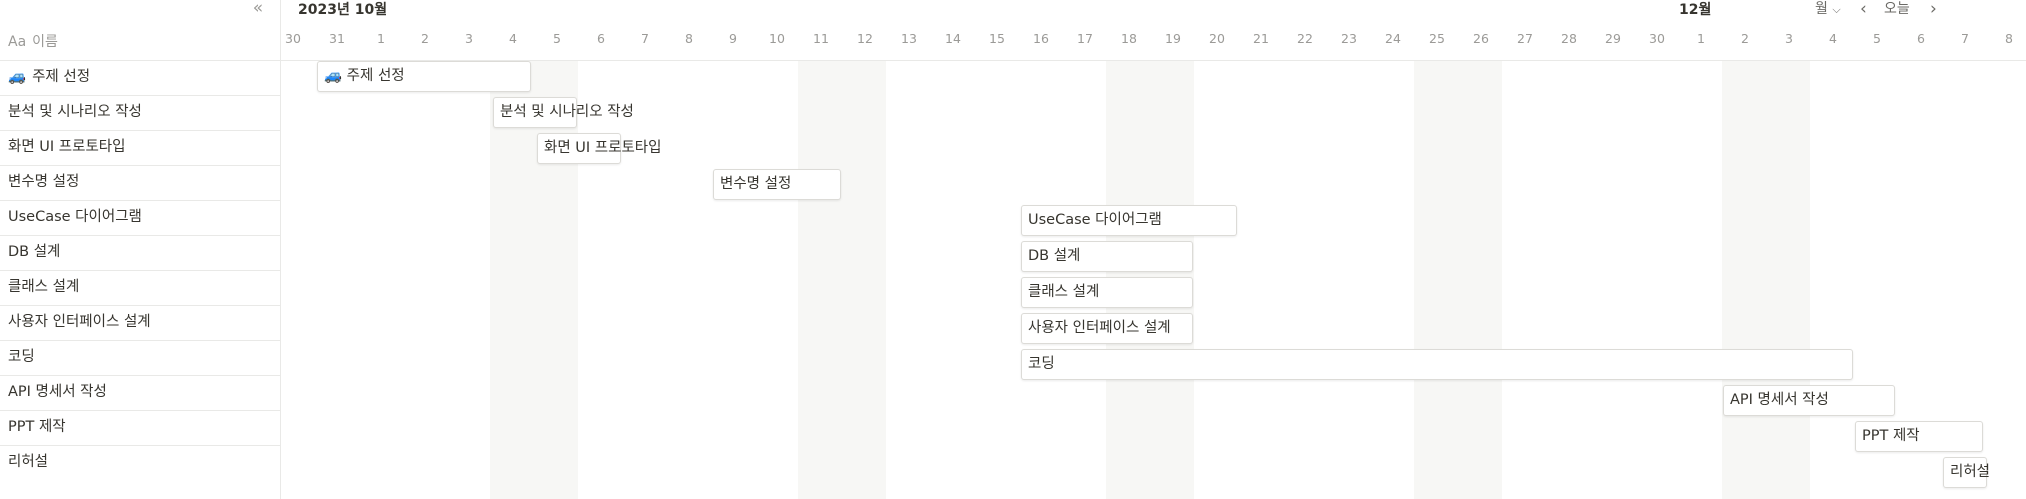 The height and width of the screenshot is (499, 2026). I want to click on task-bar-label: 🚙 주제 선정, so click(364, 76).